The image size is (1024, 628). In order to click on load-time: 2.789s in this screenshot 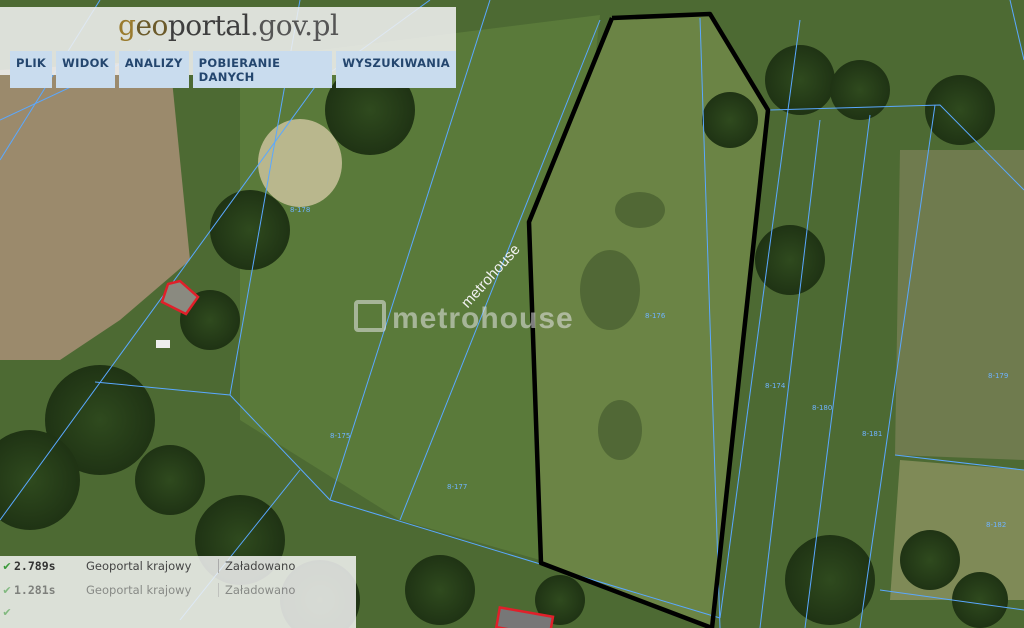, I will do `click(35, 566)`.